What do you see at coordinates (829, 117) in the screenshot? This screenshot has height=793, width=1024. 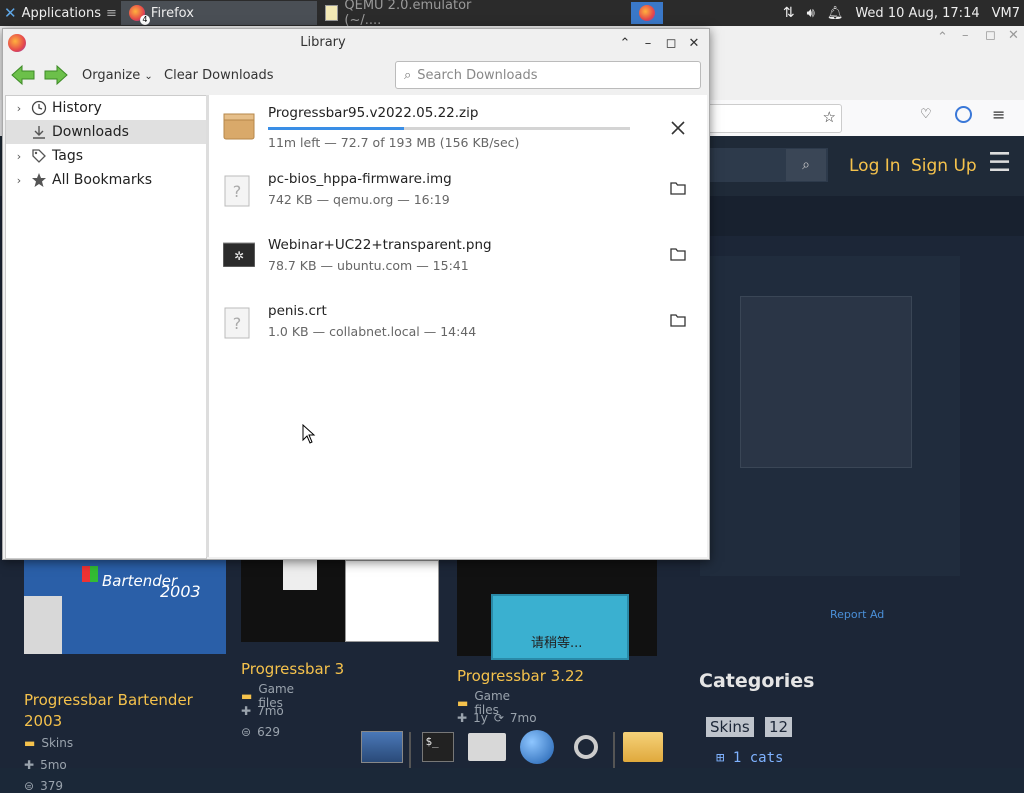 I see `bookmark-star-icon: ☆` at bounding box center [829, 117].